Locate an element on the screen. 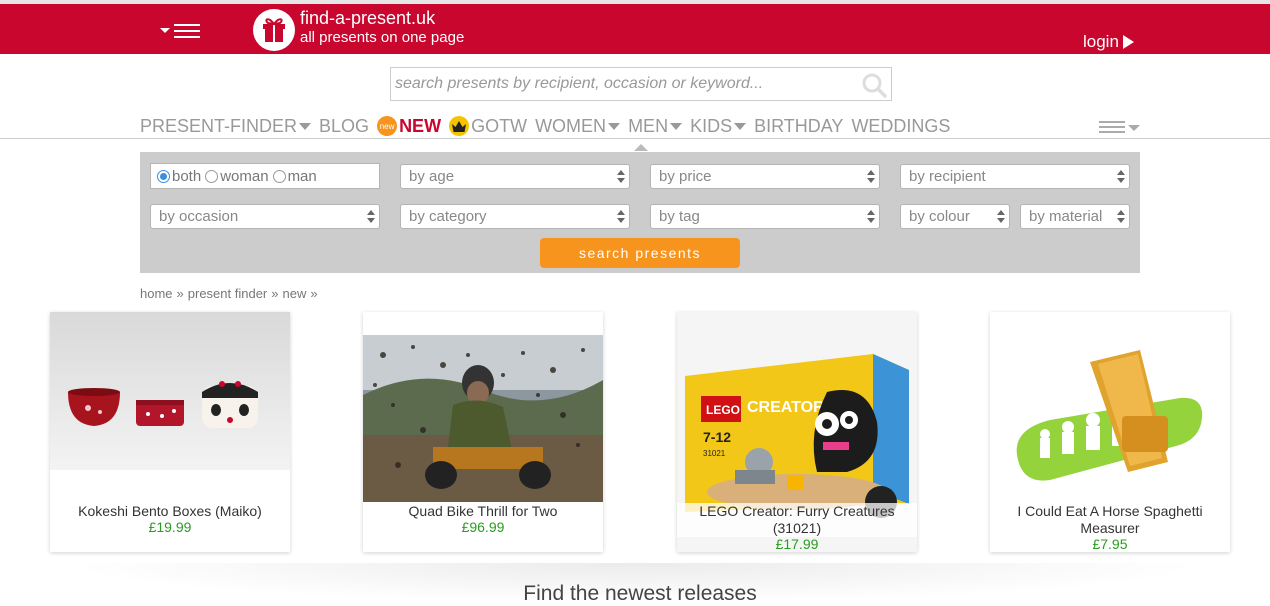  brand-name: find-a-present.uk is located at coordinates (367, 18).